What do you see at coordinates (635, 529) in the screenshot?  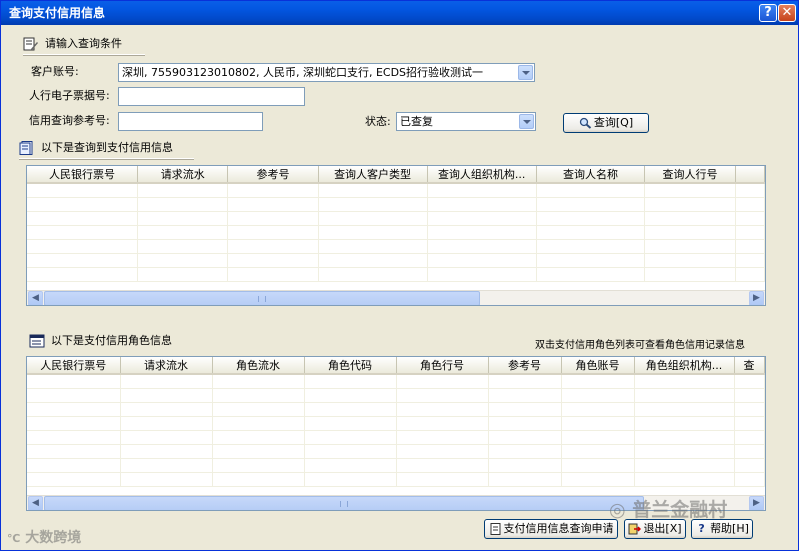 I see `exit-door-icon` at bounding box center [635, 529].